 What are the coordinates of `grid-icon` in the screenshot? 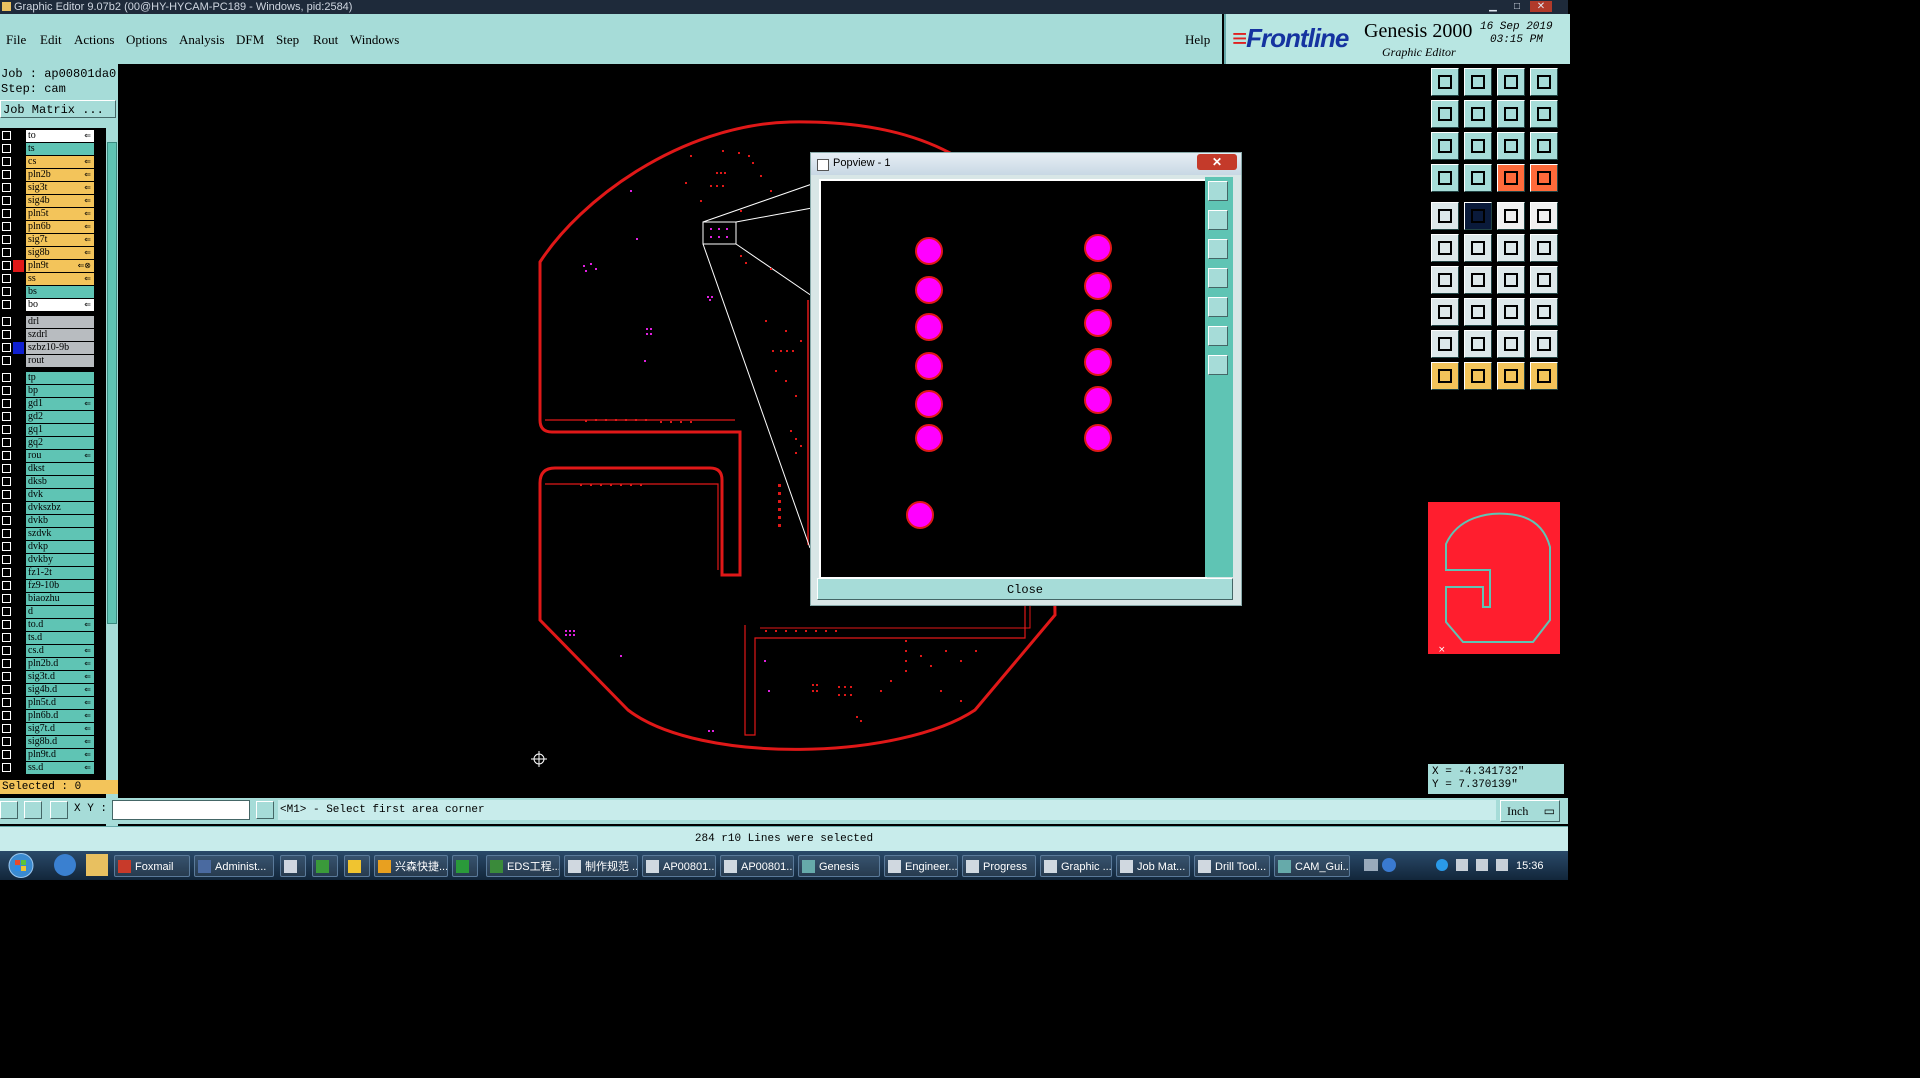 It's located at (1478, 178).